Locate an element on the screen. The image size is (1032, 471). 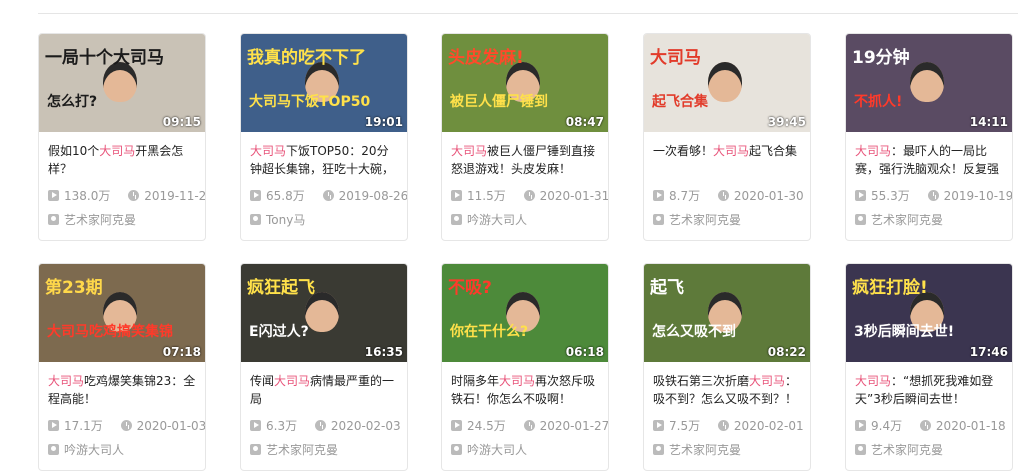
uploader-name: Tony马 is located at coordinates (286, 220).